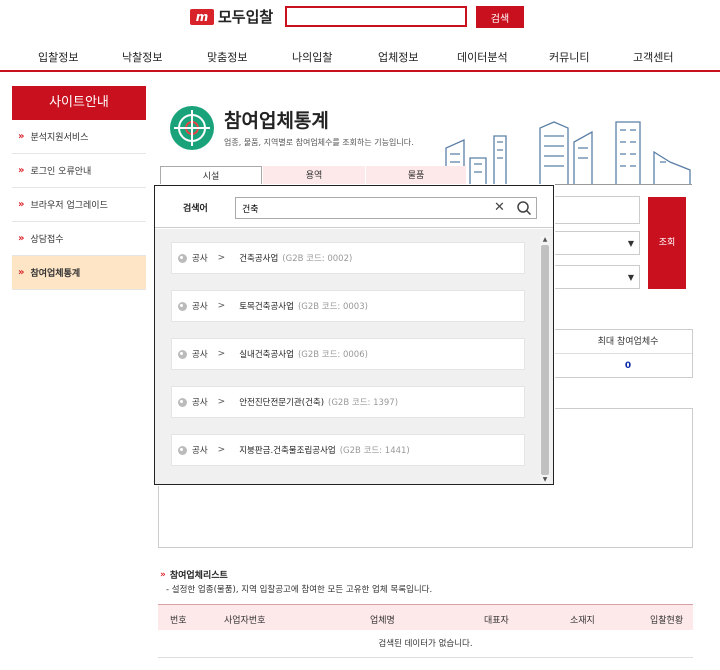 The image size is (720, 670). I want to click on popup-search-input, so click(361, 208).